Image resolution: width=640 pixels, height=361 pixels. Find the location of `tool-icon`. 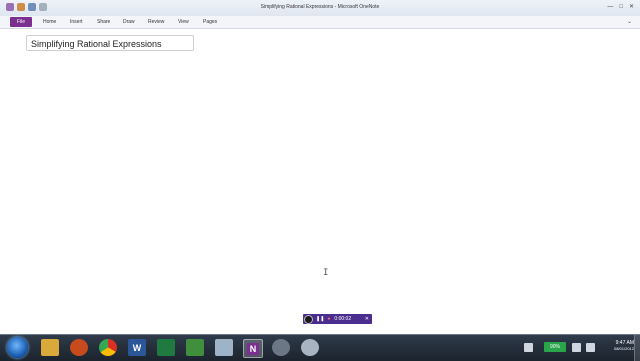

tool-icon is located at coordinates (310, 347).